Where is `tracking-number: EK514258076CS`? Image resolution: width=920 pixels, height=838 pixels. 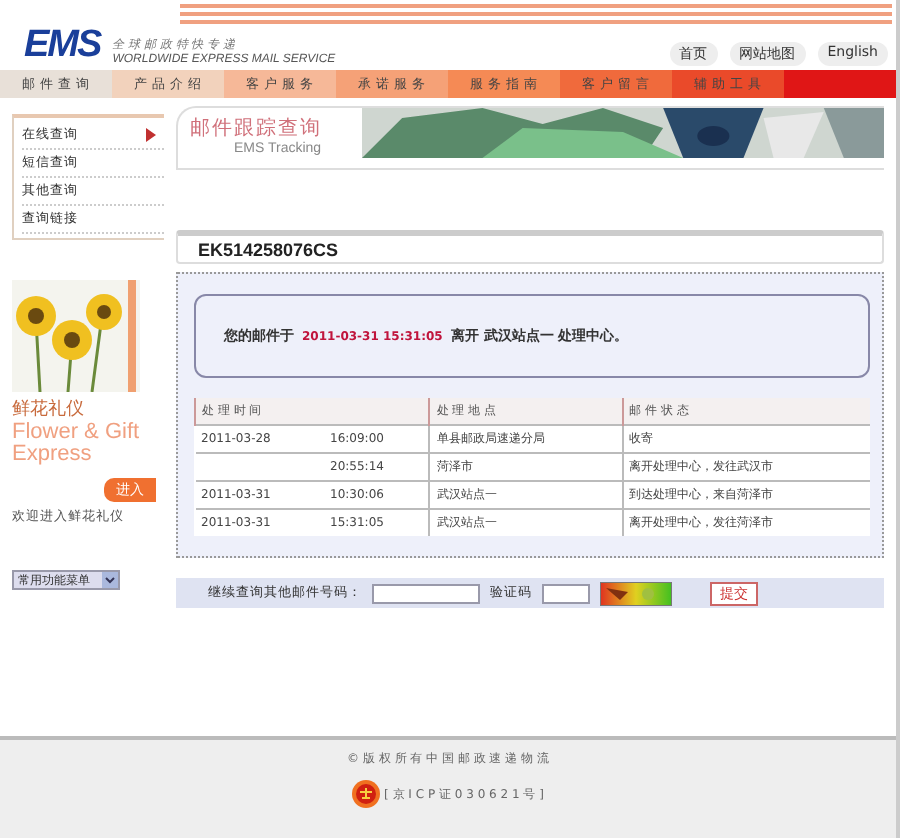 tracking-number: EK514258076CS is located at coordinates (530, 247).